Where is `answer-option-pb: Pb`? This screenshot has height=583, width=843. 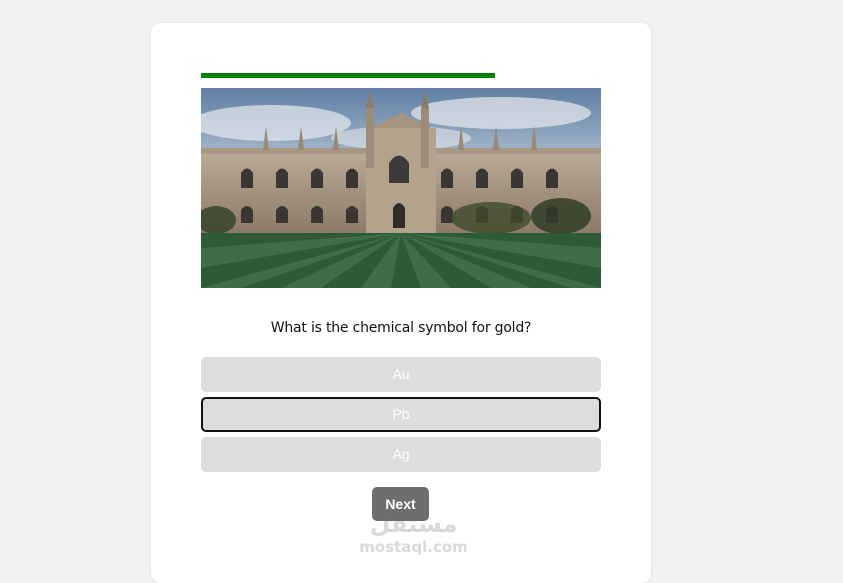 answer-option-pb: Pb is located at coordinates (401, 414).